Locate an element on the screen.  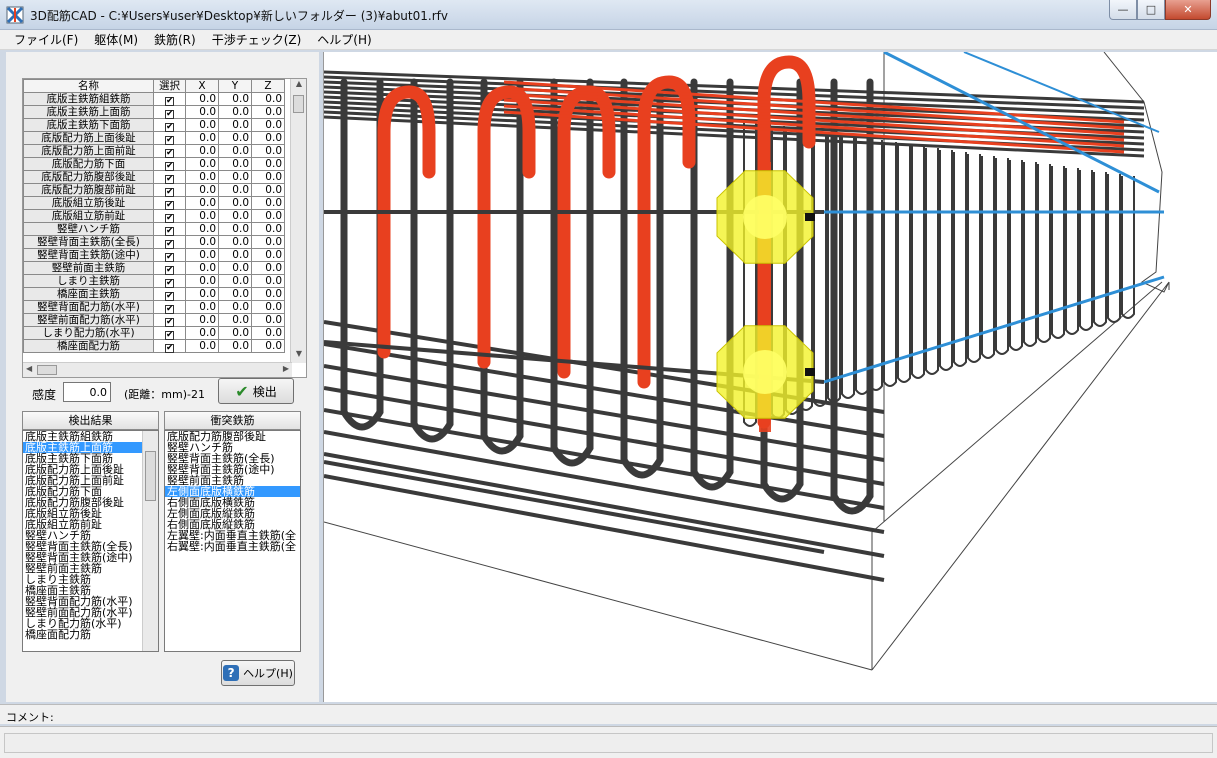
row-name: 橋座面主鉄筋 is located at coordinates (88, 294).